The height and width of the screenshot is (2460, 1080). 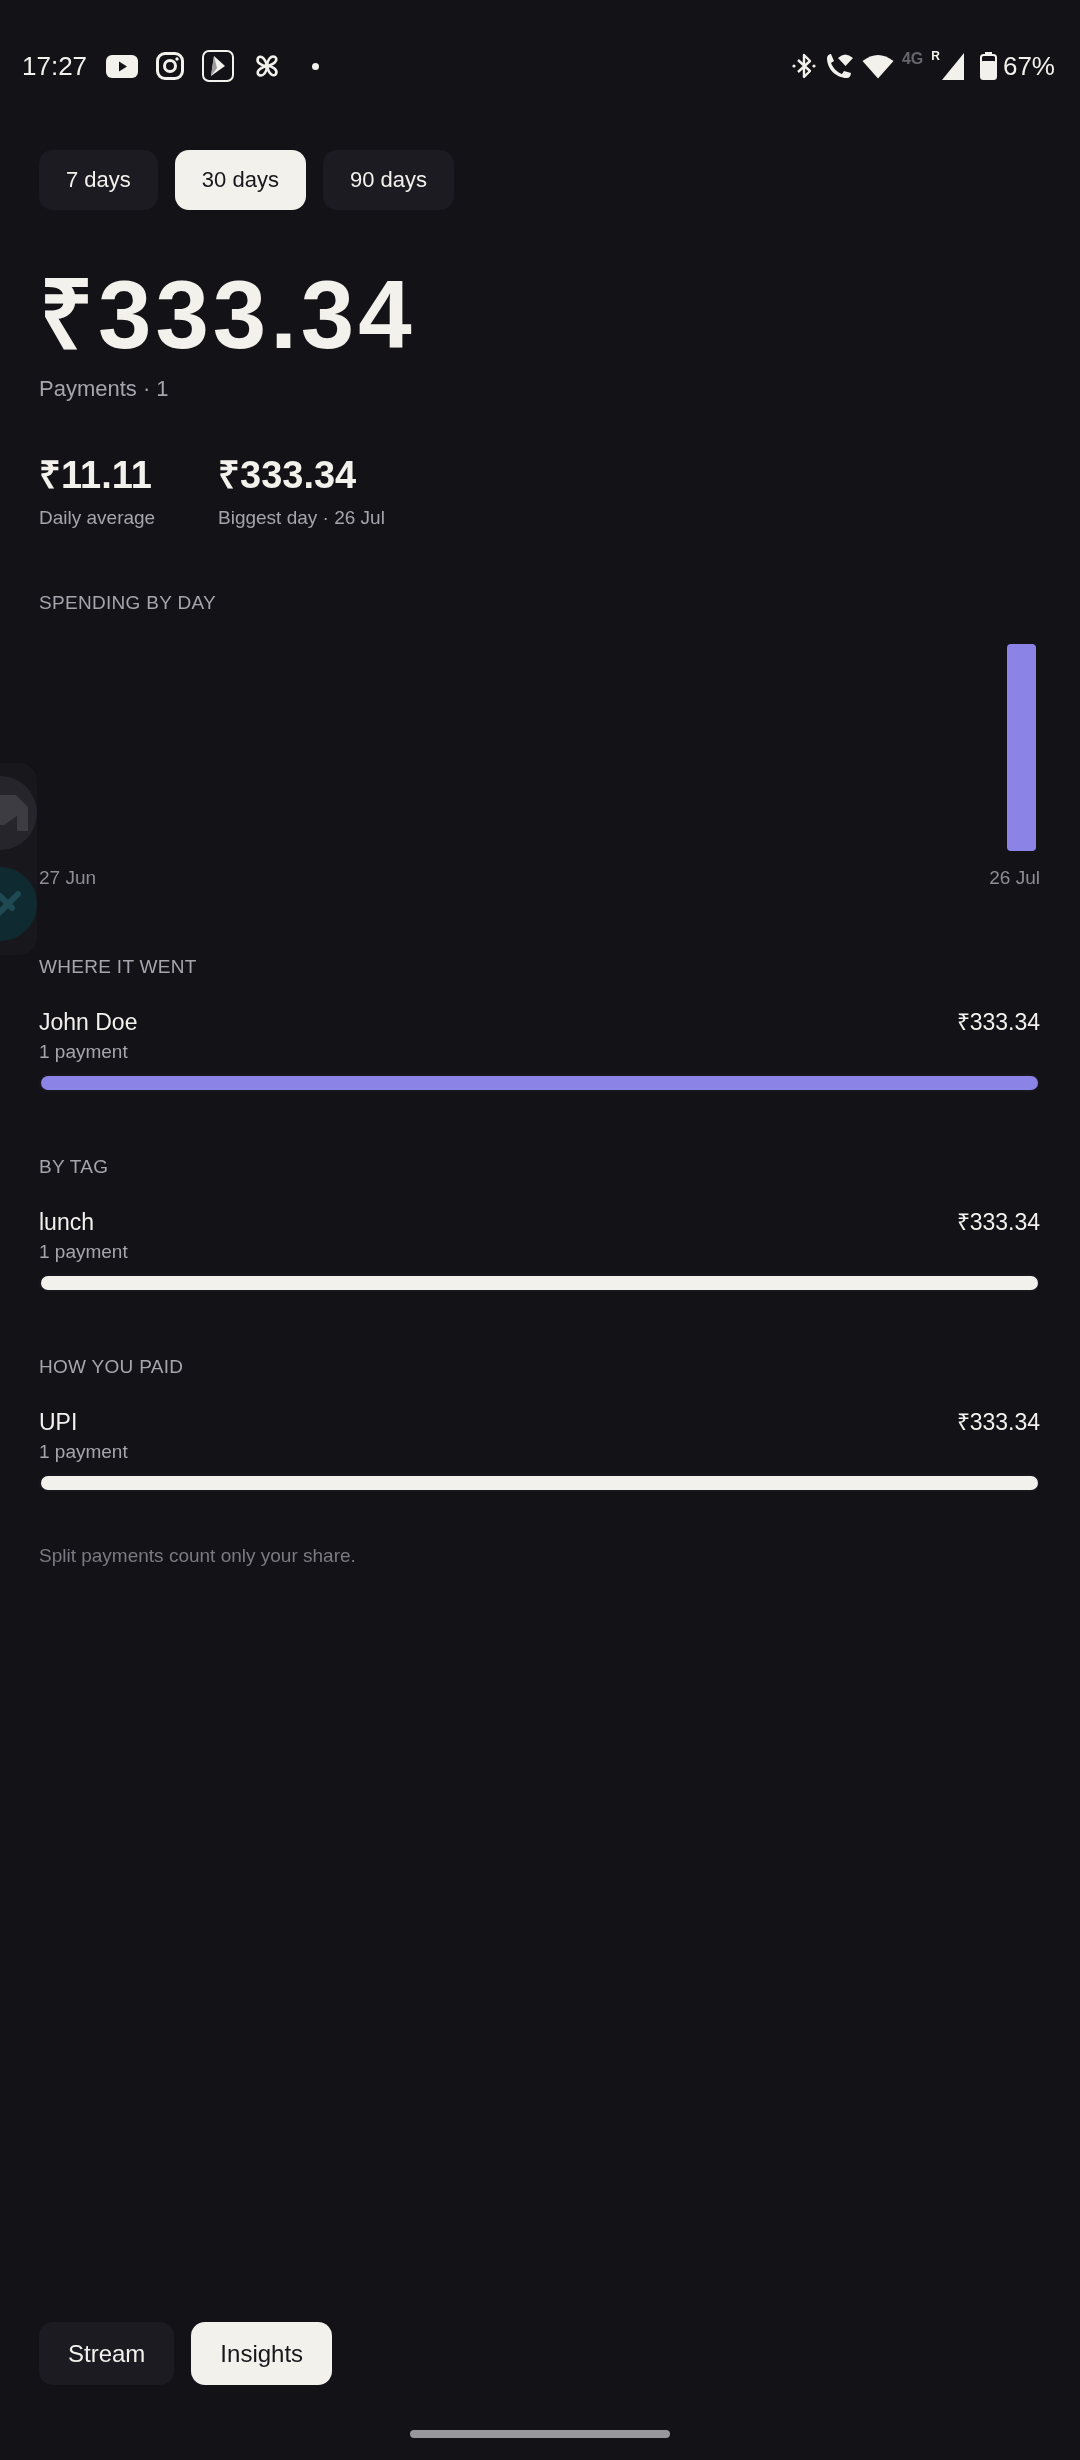 I want to click on nav-tab: Insights, so click(x=262, y=2353).